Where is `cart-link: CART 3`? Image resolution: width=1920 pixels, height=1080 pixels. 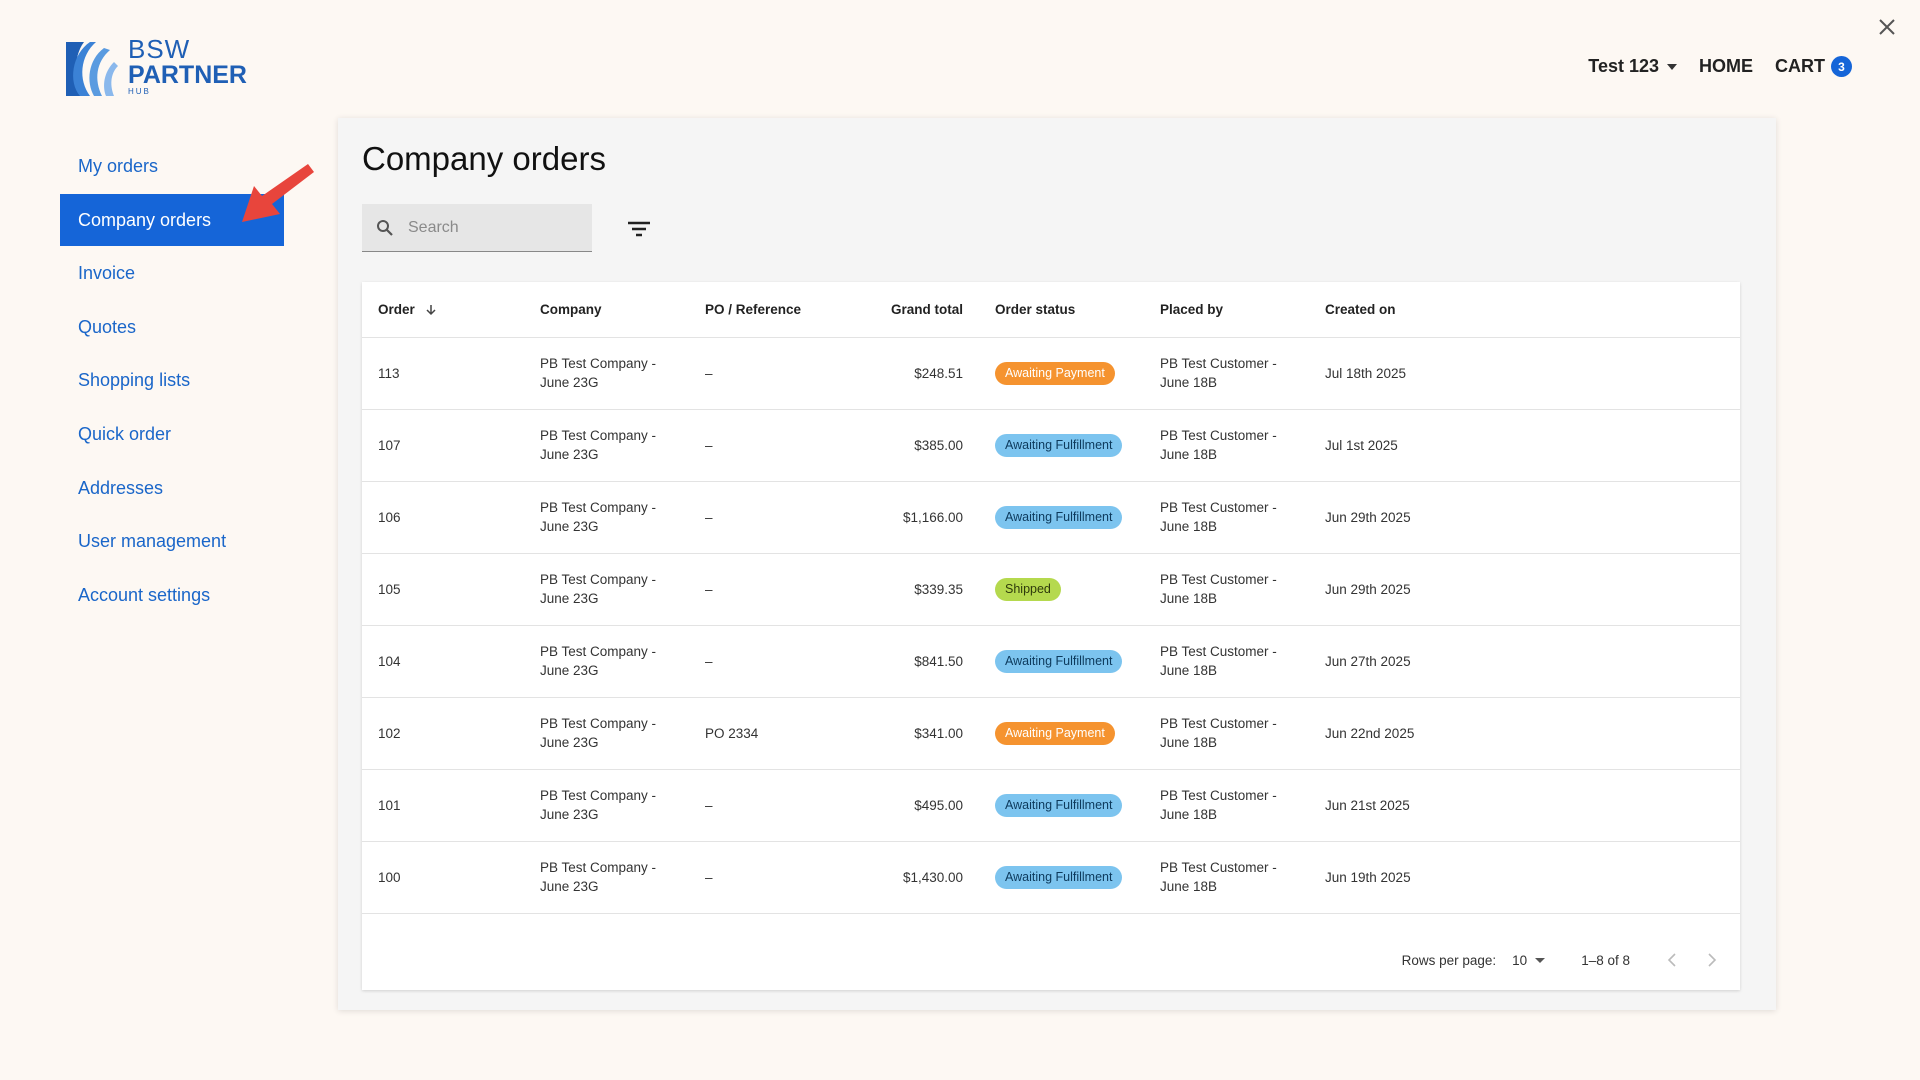 cart-link: CART 3 is located at coordinates (1813, 66).